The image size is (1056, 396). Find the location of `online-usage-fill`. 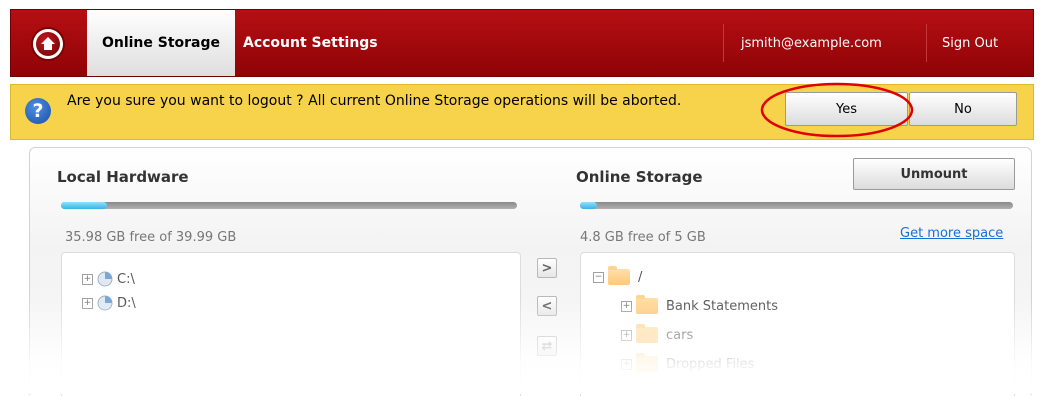

online-usage-fill is located at coordinates (589, 205).